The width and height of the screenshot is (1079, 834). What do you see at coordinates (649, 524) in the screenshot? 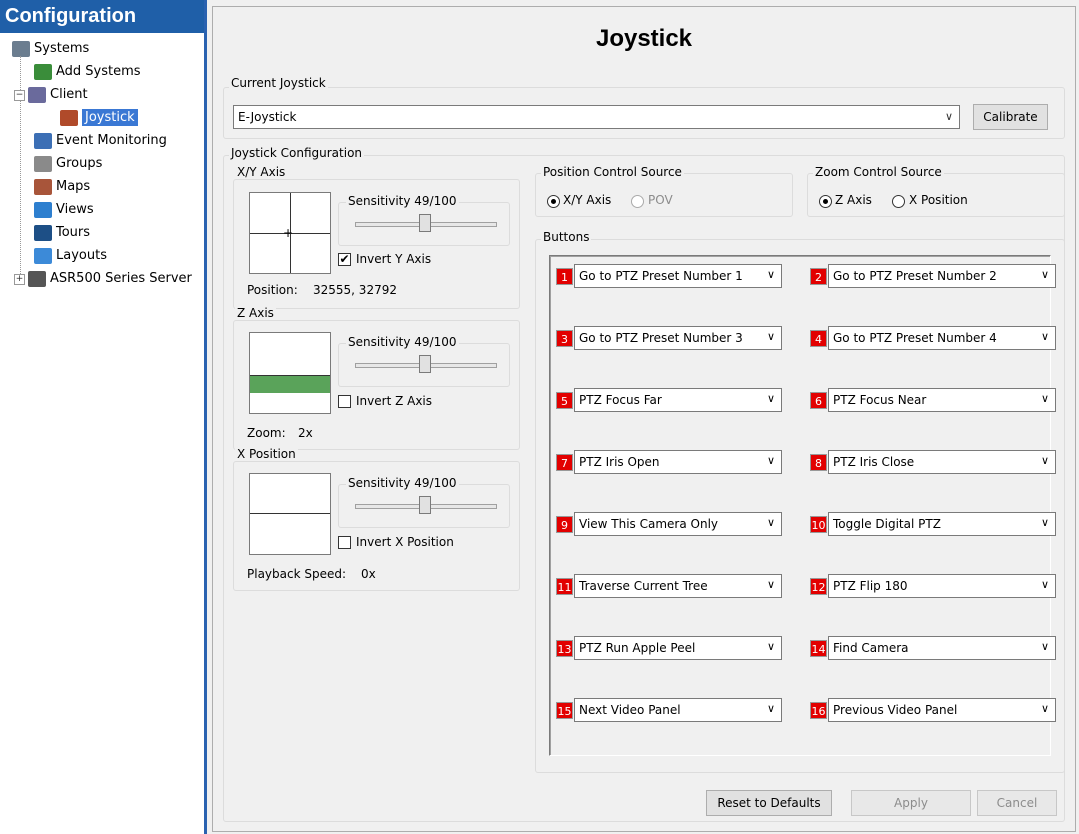
I see `button-action-value: View This Camera Only` at bounding box center [649, 524].